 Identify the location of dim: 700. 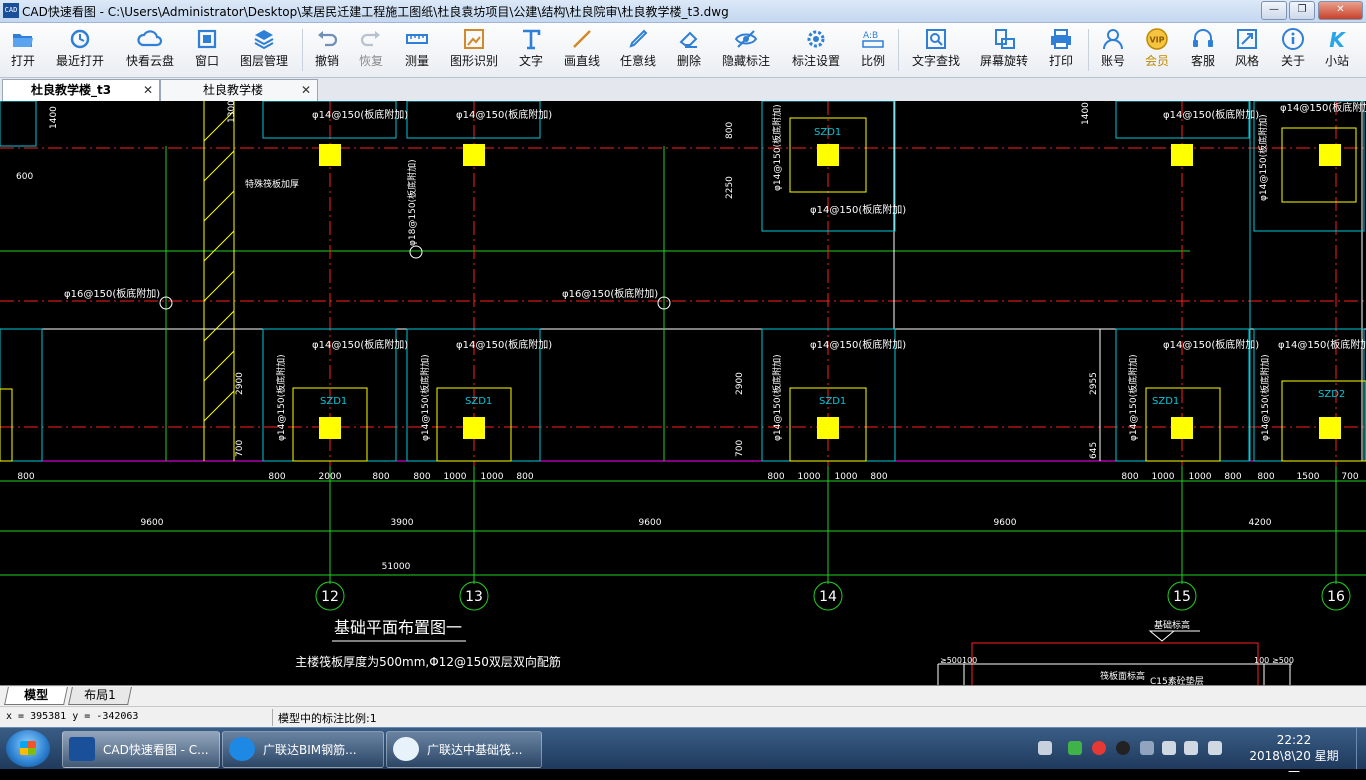
(1349, 477).